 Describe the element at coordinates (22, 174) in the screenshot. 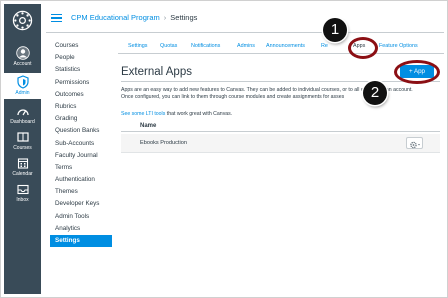

I see `global-nav-label: Calendar` at that location.